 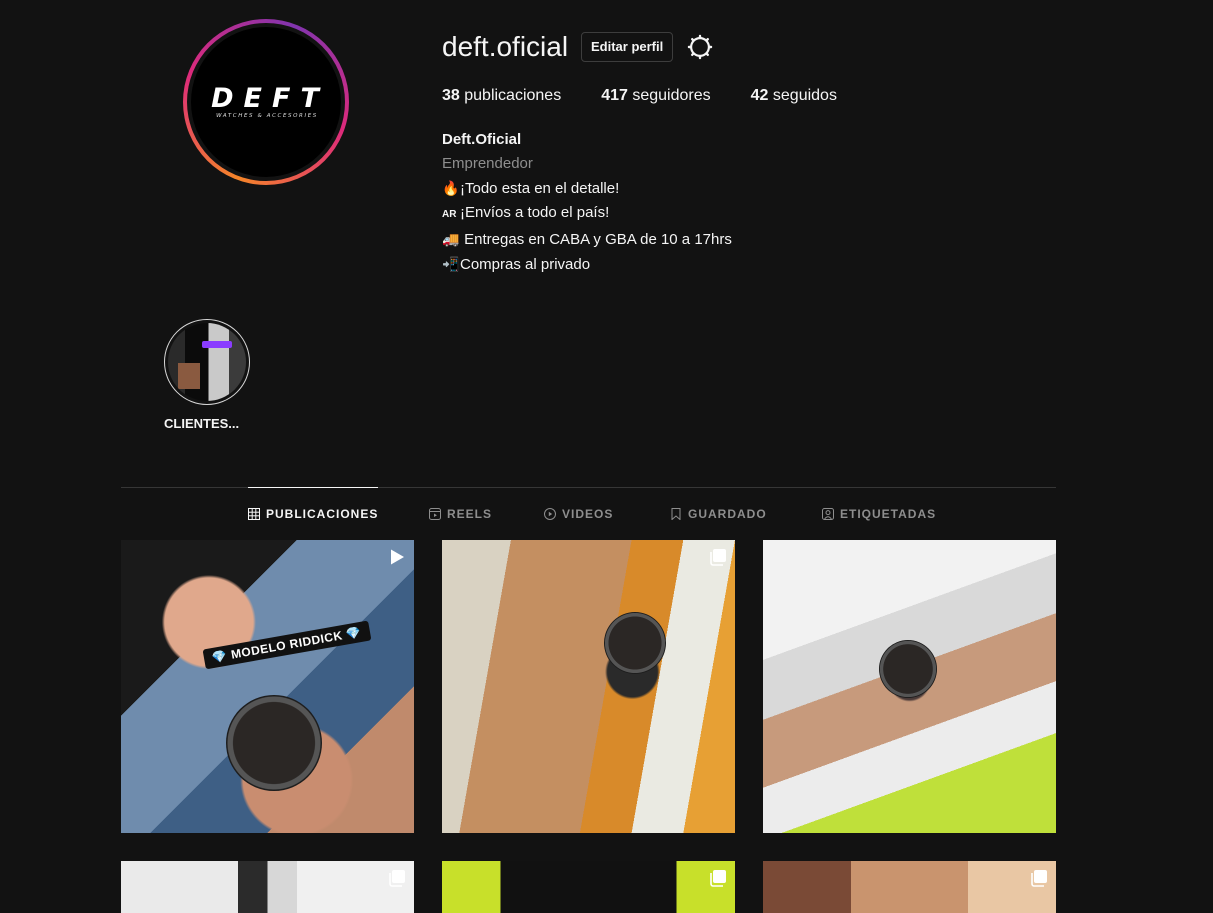 I want to click on followers-label: seguidores, so click(x=671, y=95).